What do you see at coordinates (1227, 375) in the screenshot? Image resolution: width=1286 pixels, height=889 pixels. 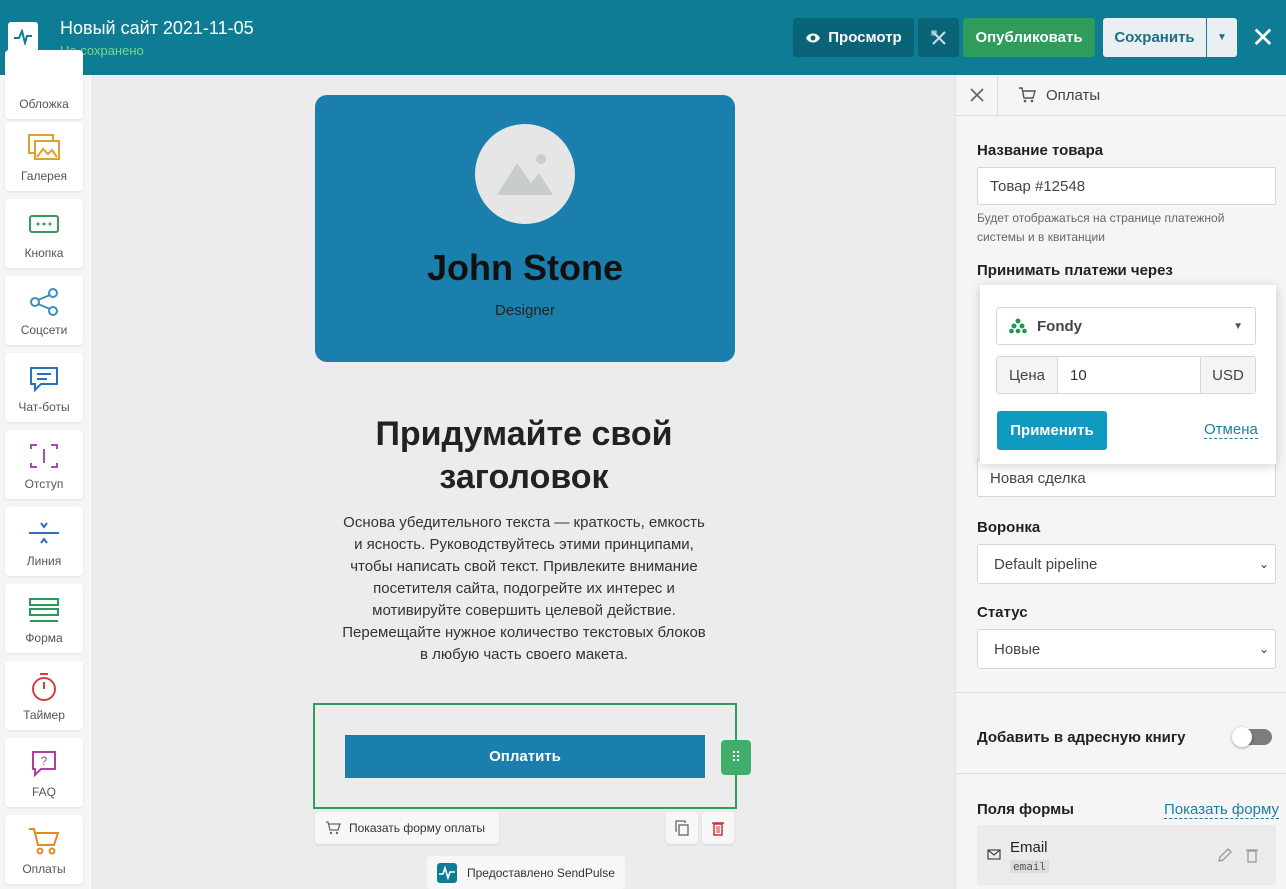 I see `currency-label: USD` at bounding box center [1227, 375].